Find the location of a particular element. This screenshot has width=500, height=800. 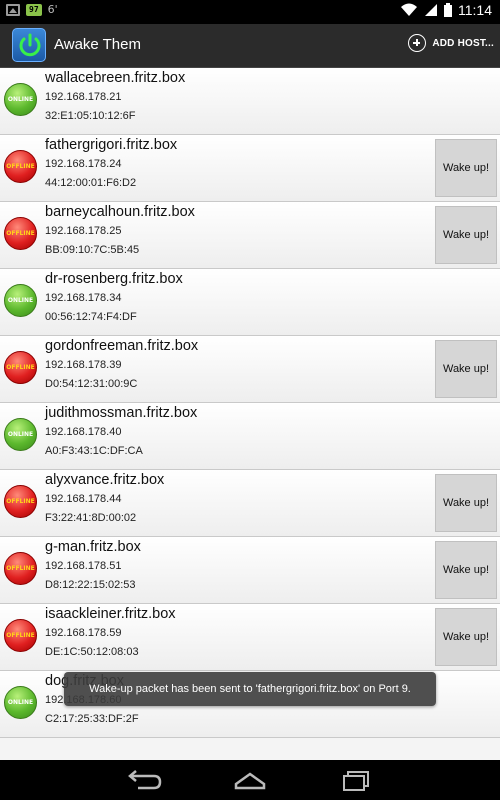

host-mac: 32:E1:05:10:12:6F is located at coordinates (90, 116).